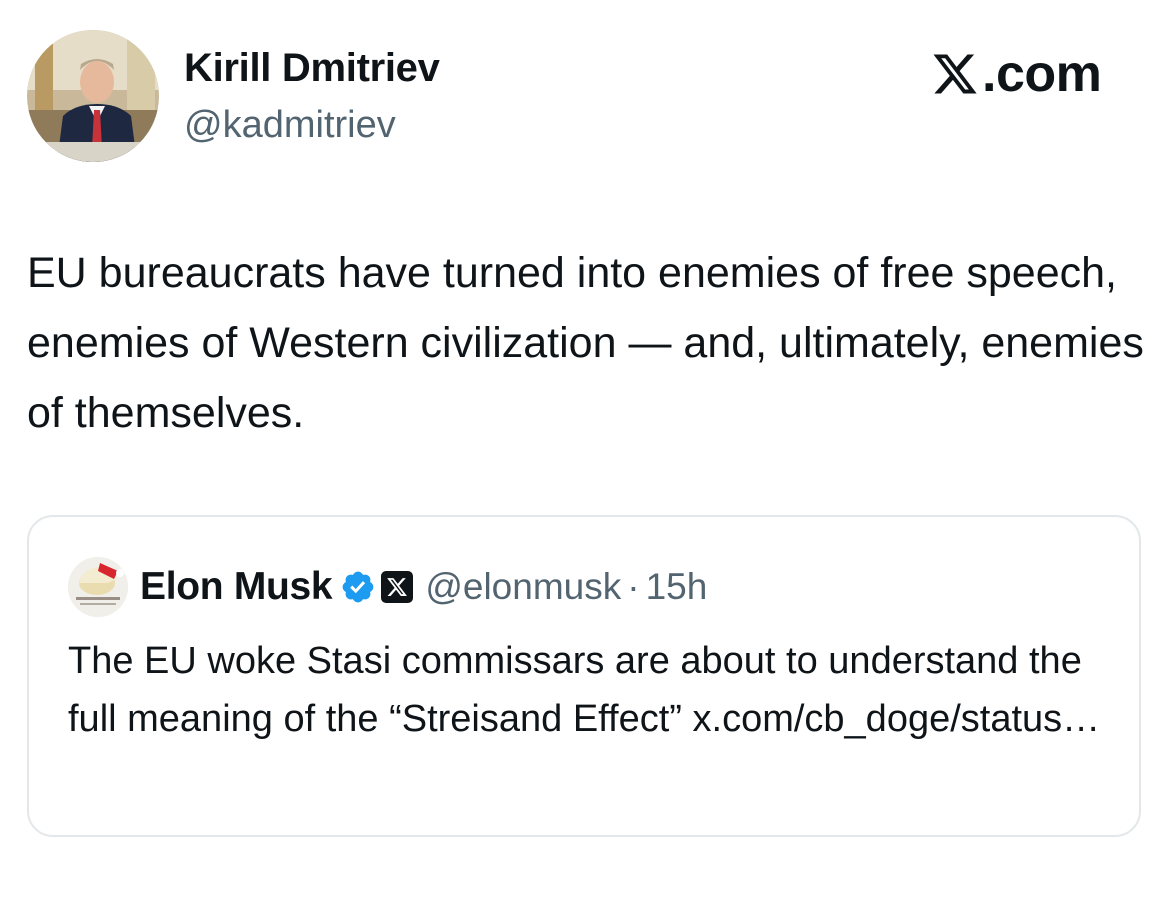 This screenshot has height=912, width=1169. Describe the element at coordinates (397, 587) in the screenshot. I see `x-affiliate-badge-icon` at that location.